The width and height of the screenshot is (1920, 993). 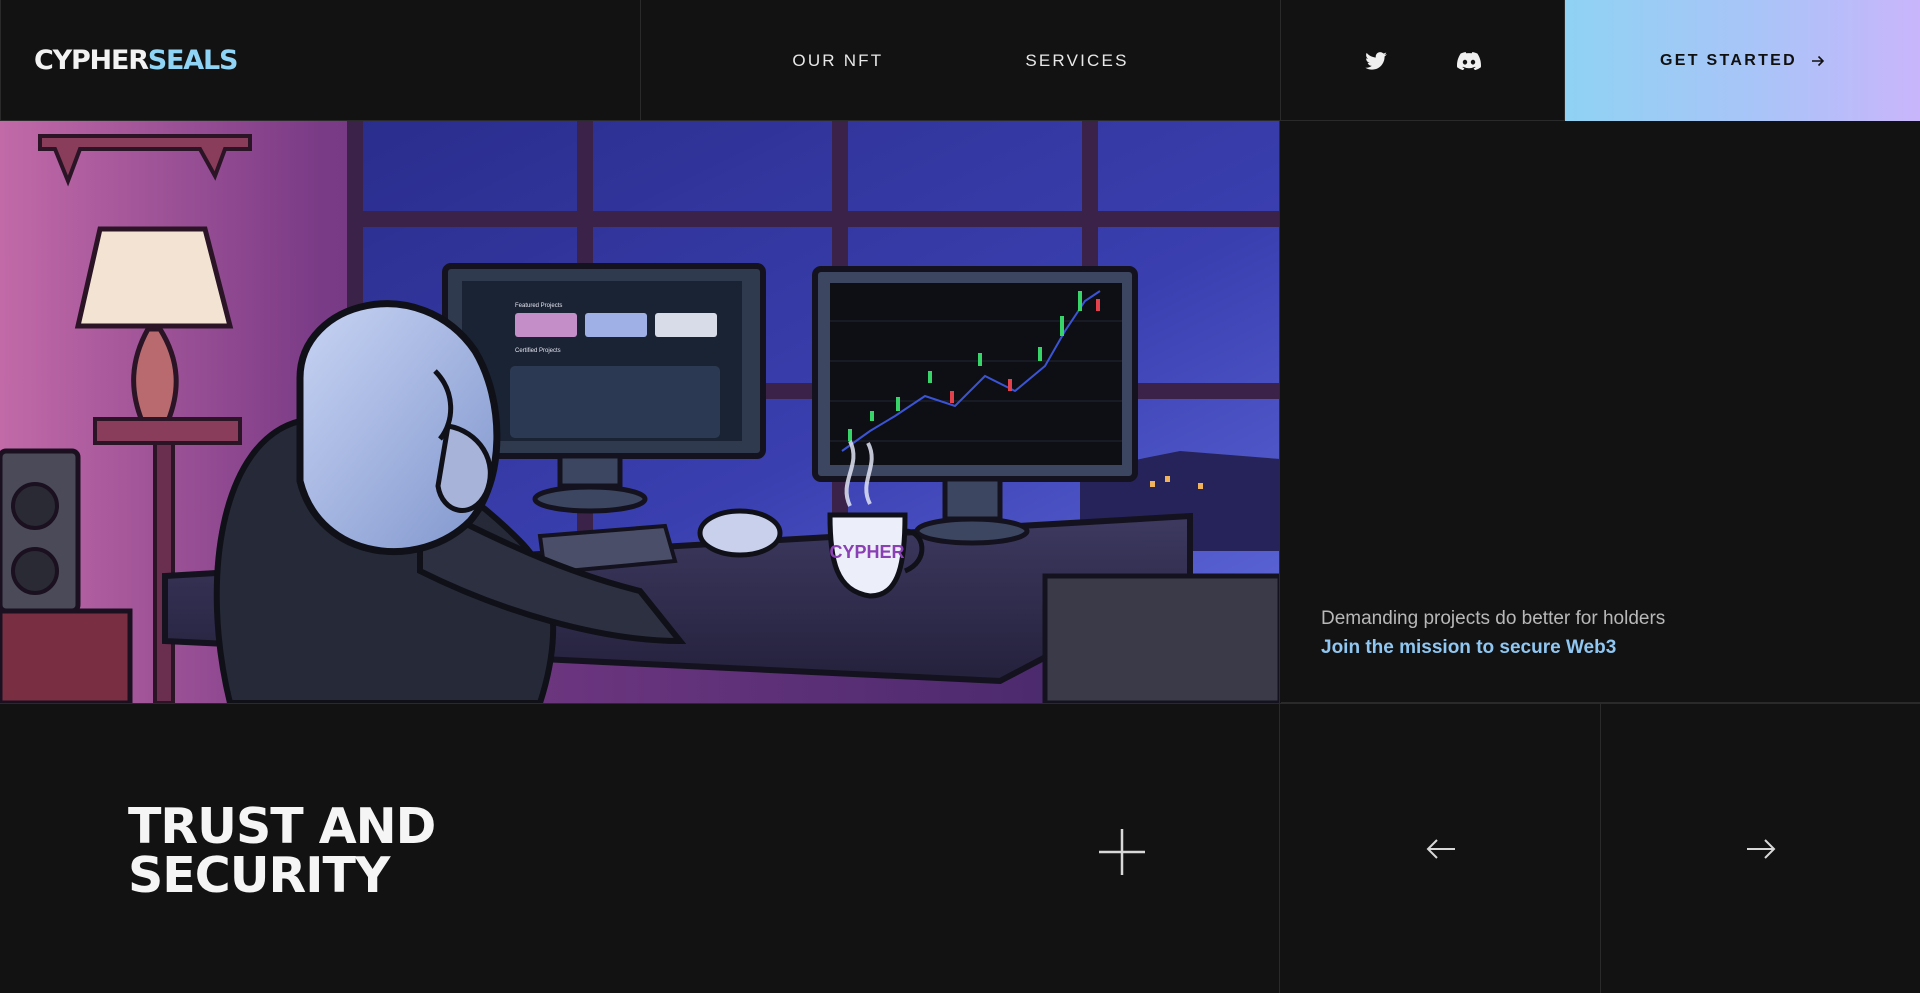 What do you see at coordinates (837, 61) in the screenshot?
I see `nav-our-nft: OUR NFT` at bounding box center [837, 61].